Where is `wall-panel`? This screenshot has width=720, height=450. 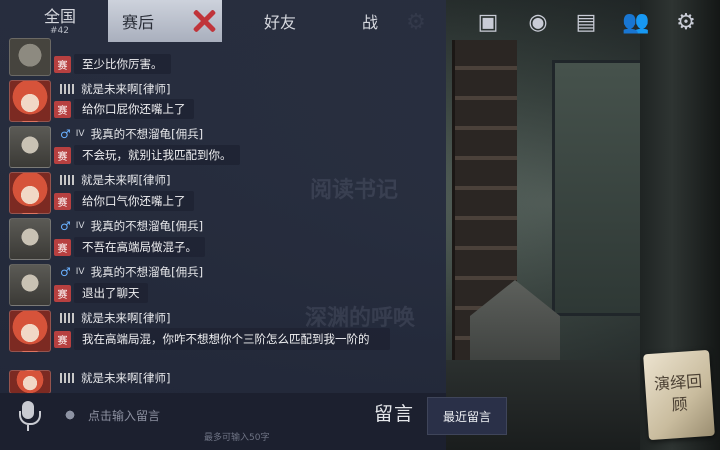
wall-panel is located at coordinates (600, 188).